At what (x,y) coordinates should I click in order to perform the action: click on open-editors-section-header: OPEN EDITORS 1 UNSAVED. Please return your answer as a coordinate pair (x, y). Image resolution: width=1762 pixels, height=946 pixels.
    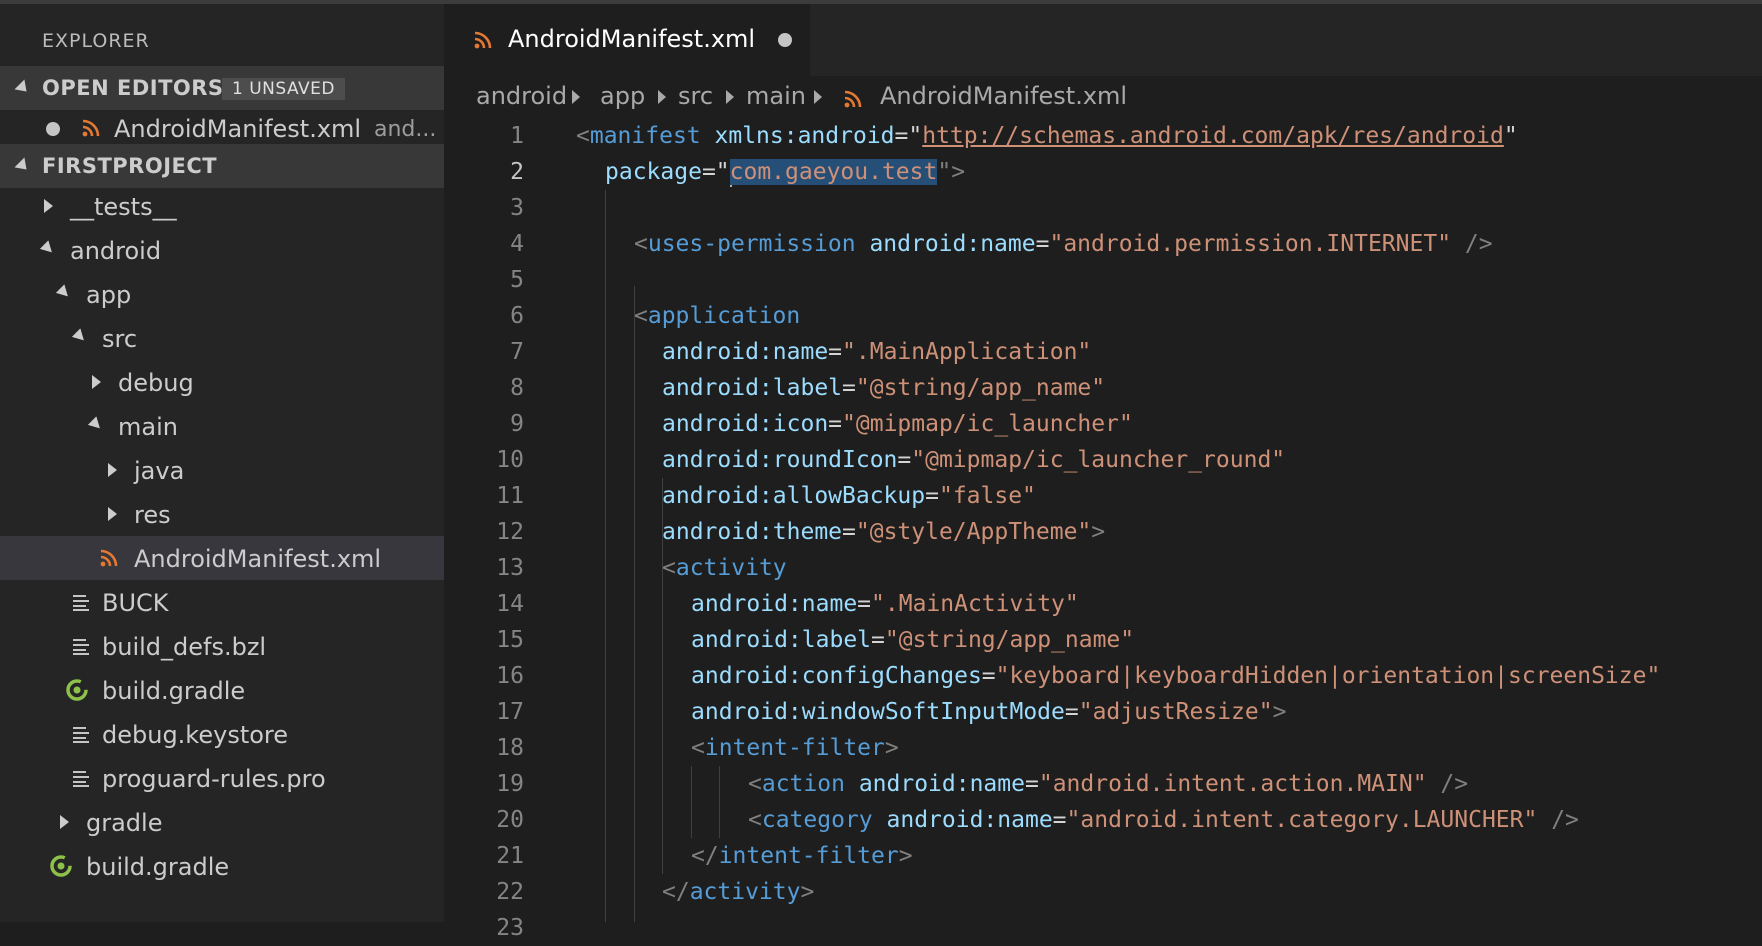
    Looking at the image, I should click on (222, 88).